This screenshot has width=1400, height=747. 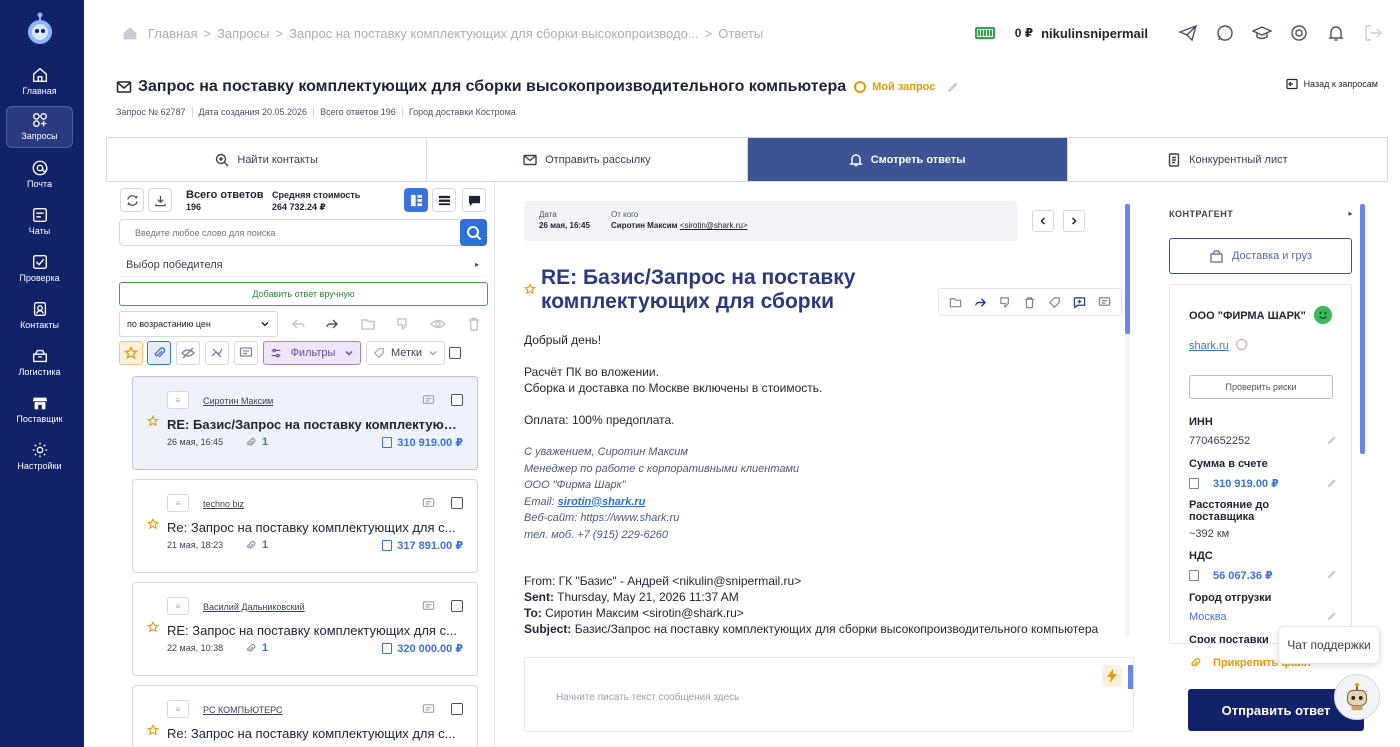 I want to click on tag-icon, so click(x=1054, y=302).